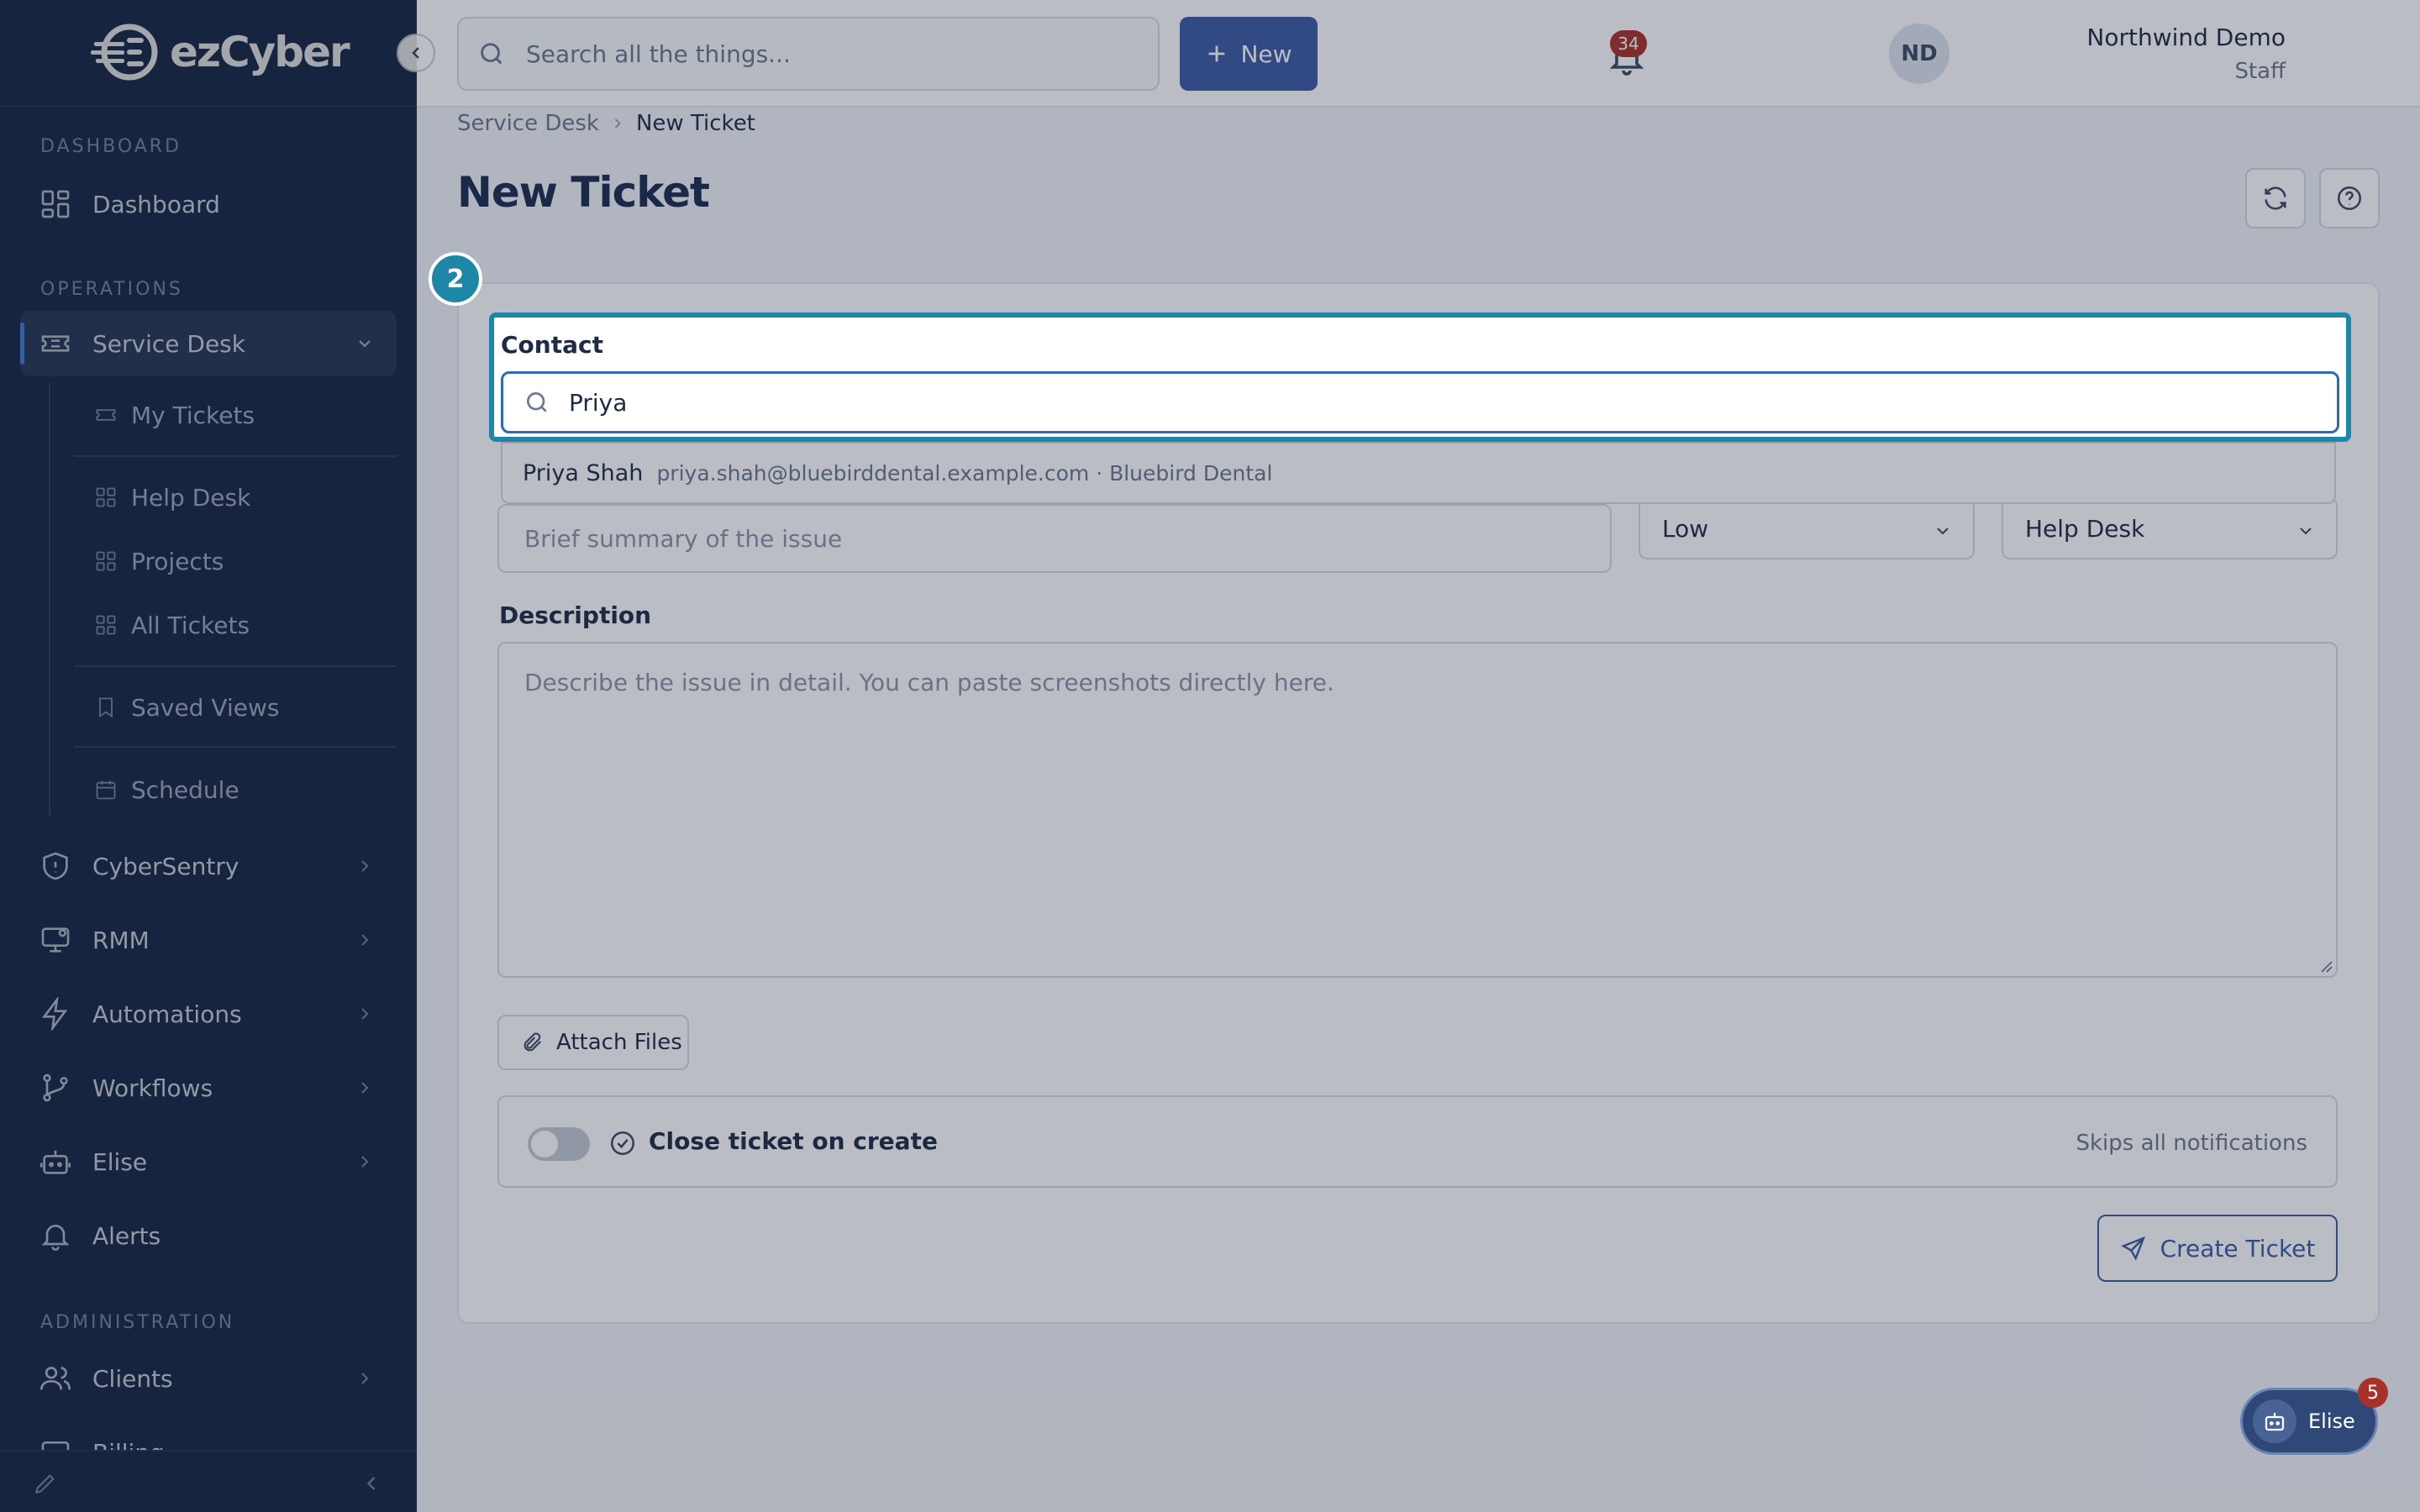 Image resolution: width=2420 pixels, height=1512 pixels. I want to click on contact-input, so click(1409, 402).